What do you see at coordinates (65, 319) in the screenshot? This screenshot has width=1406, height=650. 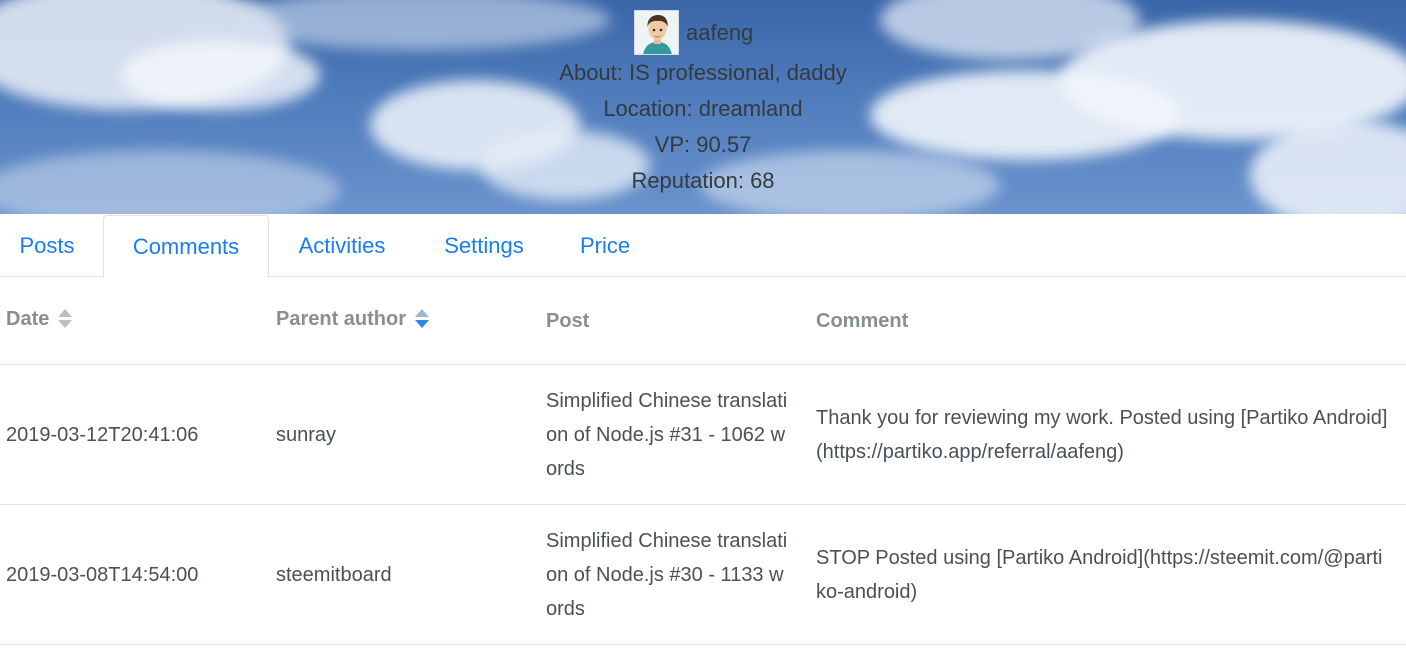 I see `sort-icon` at bounding box center [65, 319].